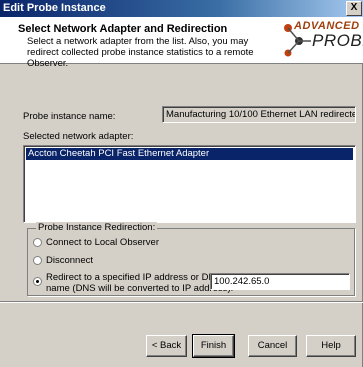  Describe the element at coordinates (272, 346) in the screenshot. I see `cancel-button: Cancel` at that location.